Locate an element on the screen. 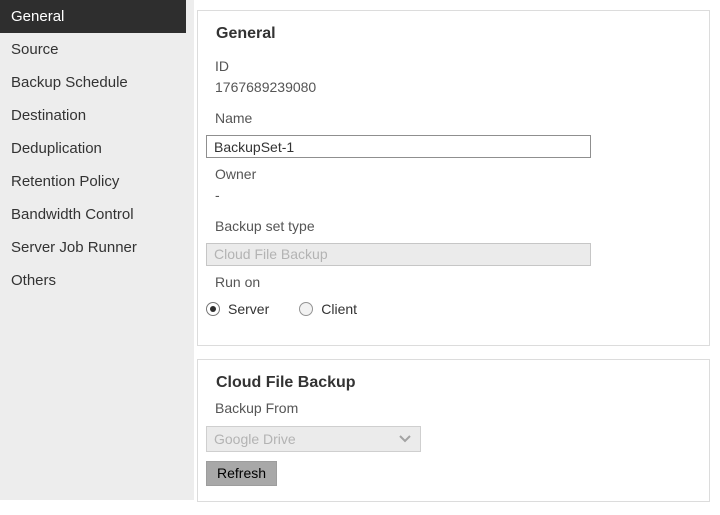 The image size is (720, 515). sidebar-item-source: Source is located at coordinates (93, 49).